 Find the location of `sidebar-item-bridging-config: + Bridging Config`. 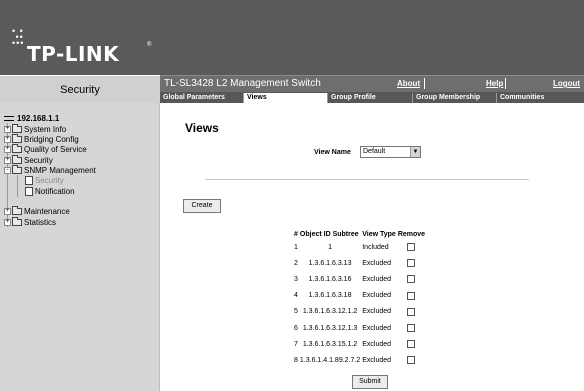

sidebar-item-bridging-config: + Bridging Config is located at coordinates (41, 138).